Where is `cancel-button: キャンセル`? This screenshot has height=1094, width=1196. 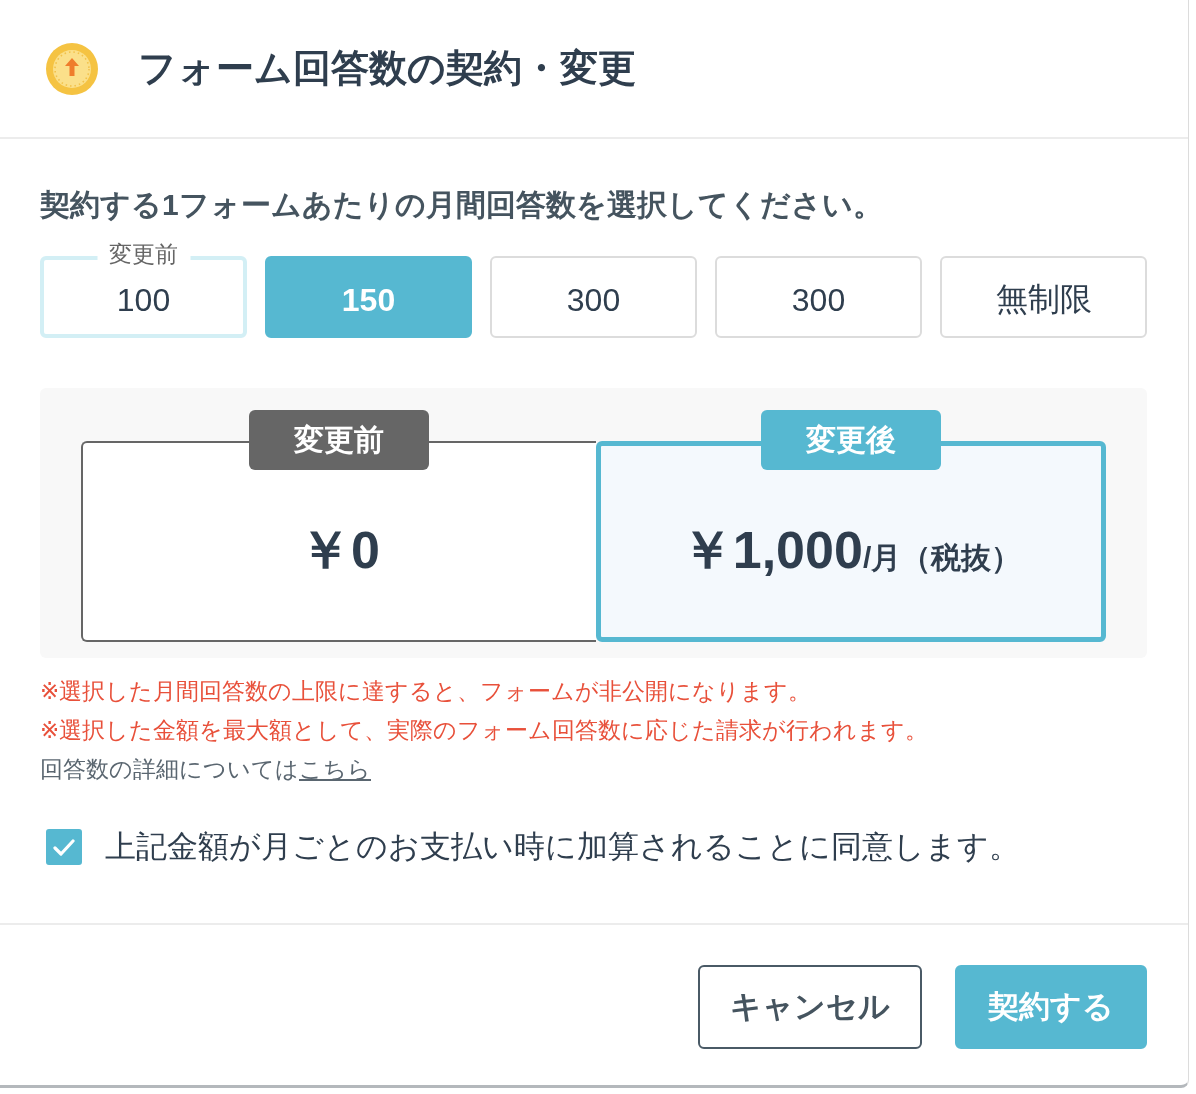 cancel-button: キャンセル is located at coordinates (810, 1007).